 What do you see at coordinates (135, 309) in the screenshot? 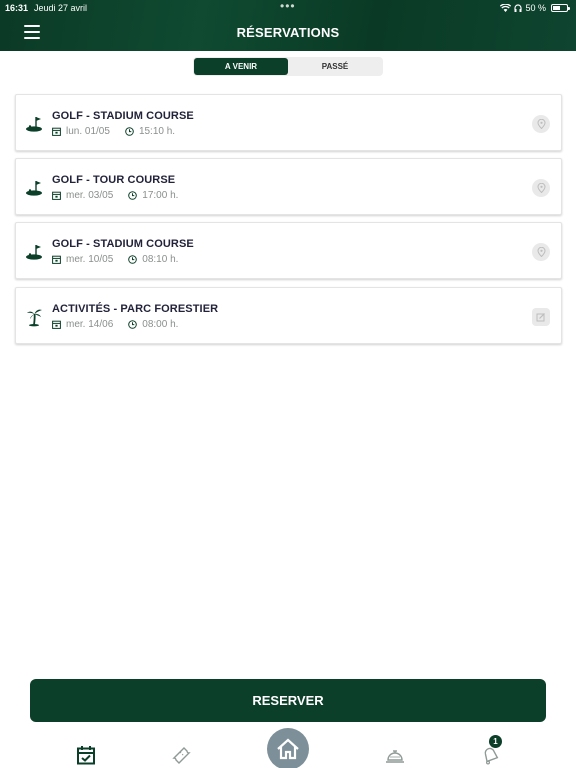
I see `reservation-title: ACTIVITÉS - PARC FORESTIER` at bounding box center [135, 309].